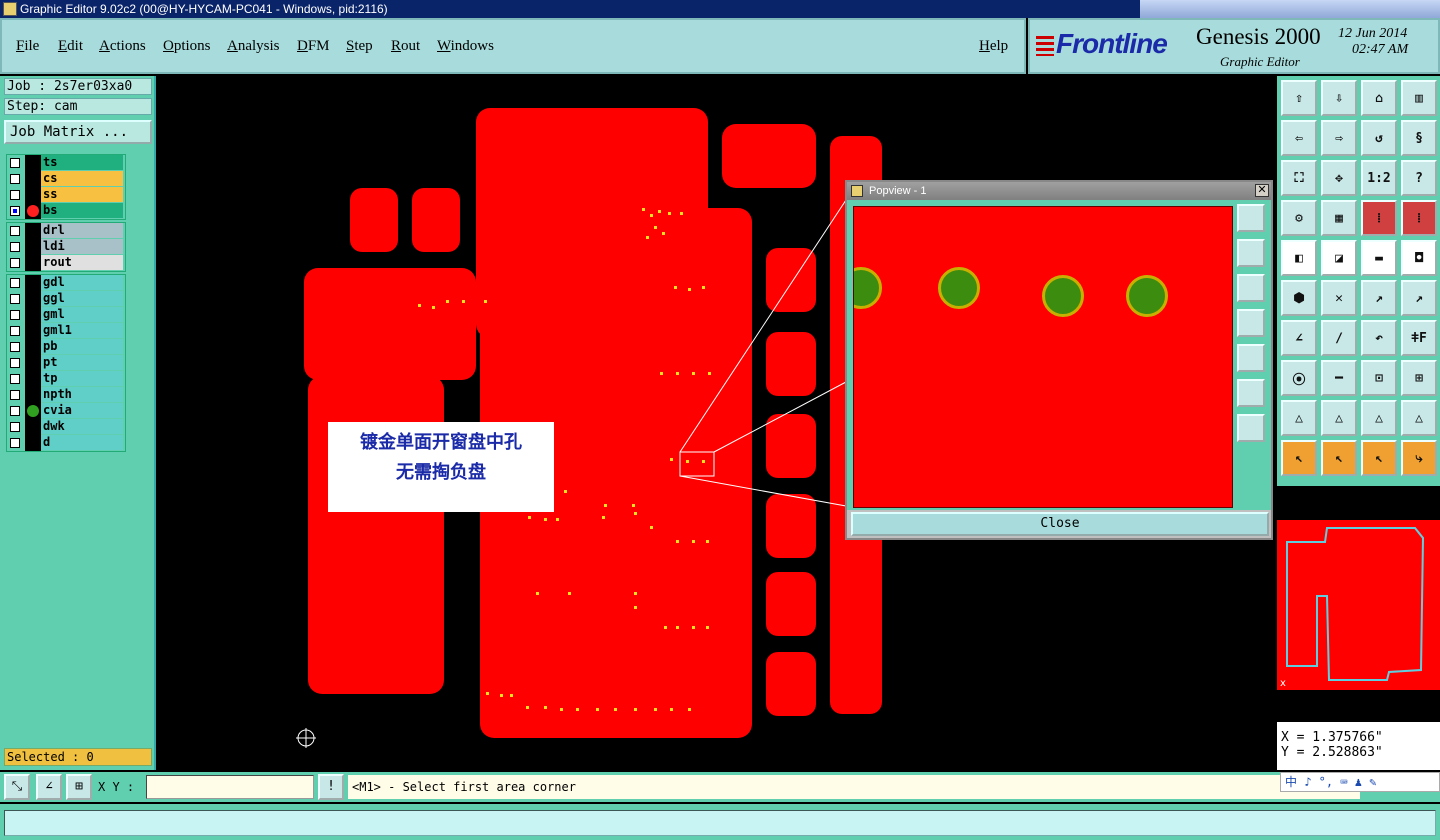 The width and height of the screenshot is (1440, 840). Describe the element at coordinates (27, 46) in the screenshot. I see `menu-file: File` at that location.